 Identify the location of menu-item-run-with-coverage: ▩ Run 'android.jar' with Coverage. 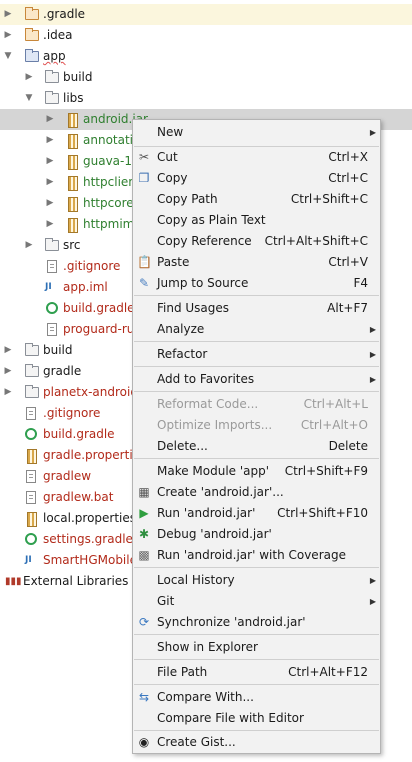
(256, 555).